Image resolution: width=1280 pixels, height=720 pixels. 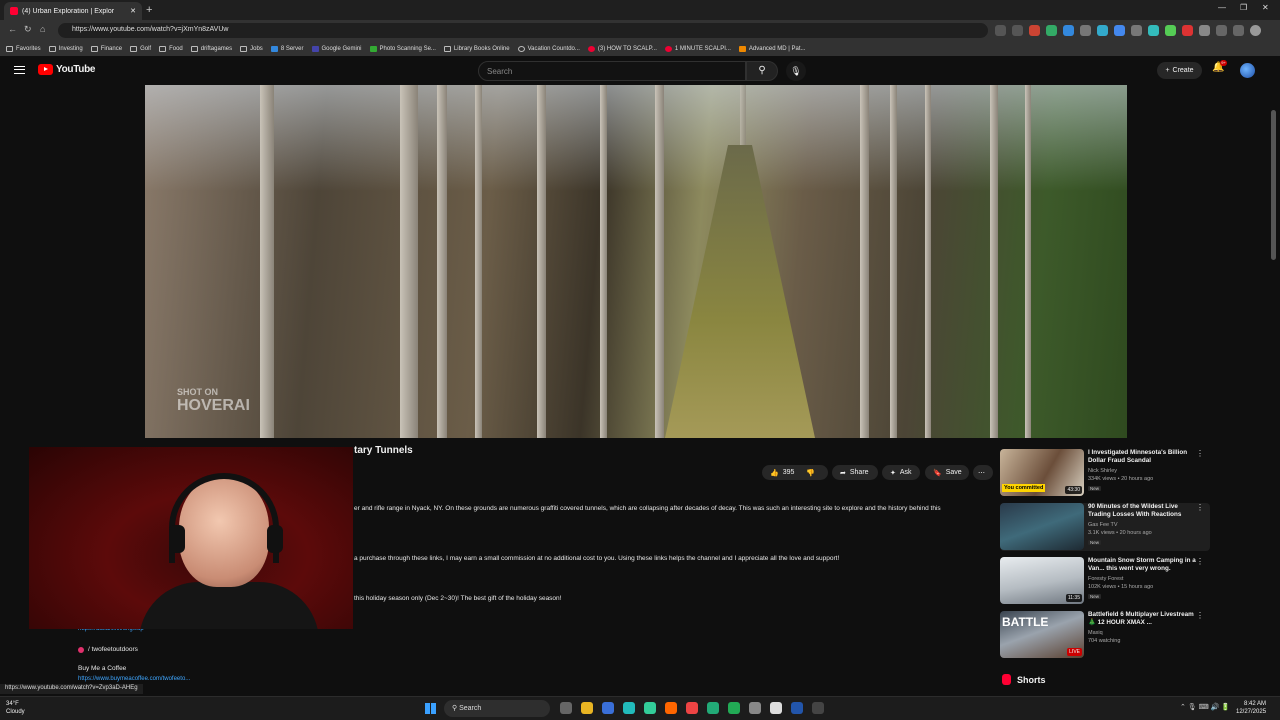 What do you see at coordinates (171, 48) in the screenshot?
I see `bookmark-food: Food` at bounding box center [171, 48].